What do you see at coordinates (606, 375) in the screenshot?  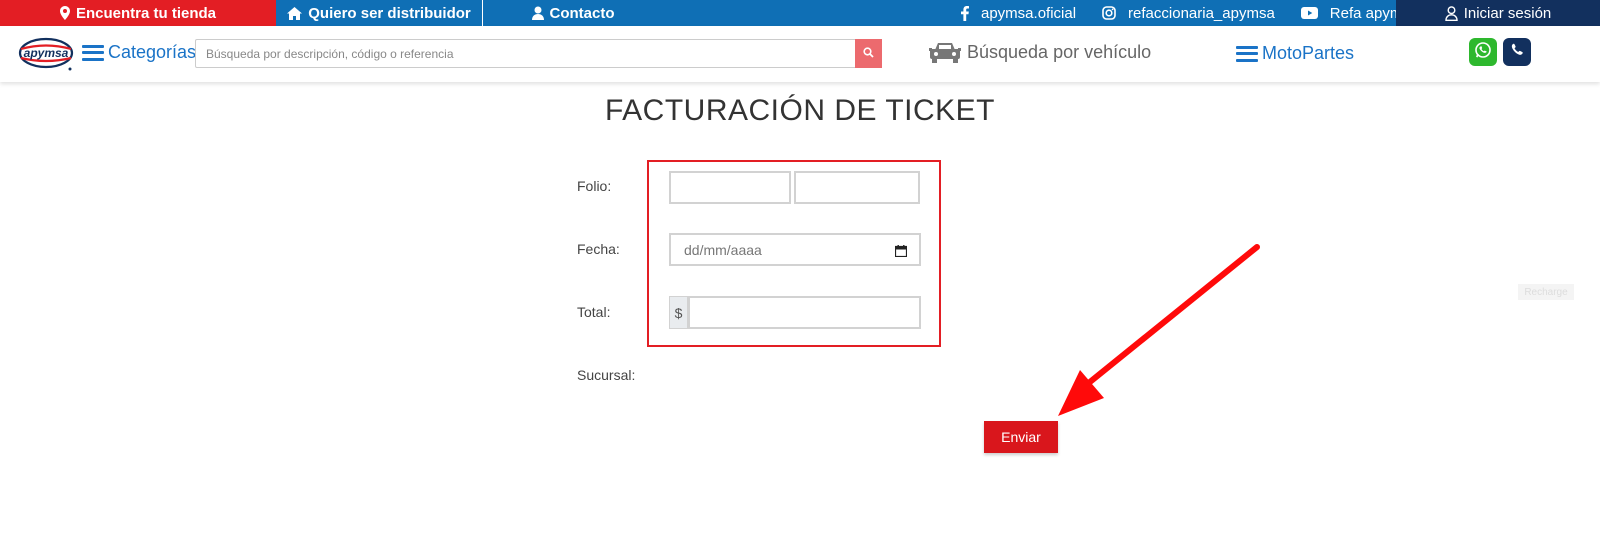 I see `sucursal-label: Sucursal:` at bounding box center [606, 375].